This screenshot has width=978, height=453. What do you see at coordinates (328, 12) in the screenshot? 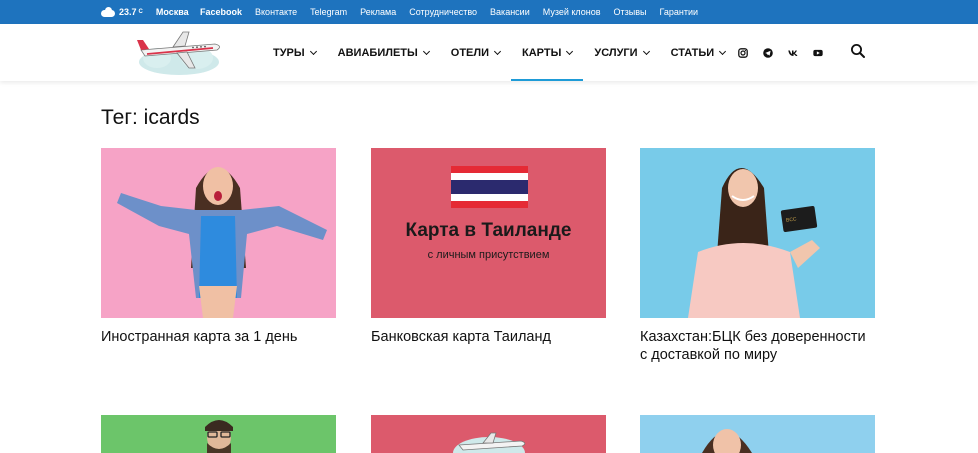
I see `top-link-telegram: Telegram` at bounding box center [328, 12].